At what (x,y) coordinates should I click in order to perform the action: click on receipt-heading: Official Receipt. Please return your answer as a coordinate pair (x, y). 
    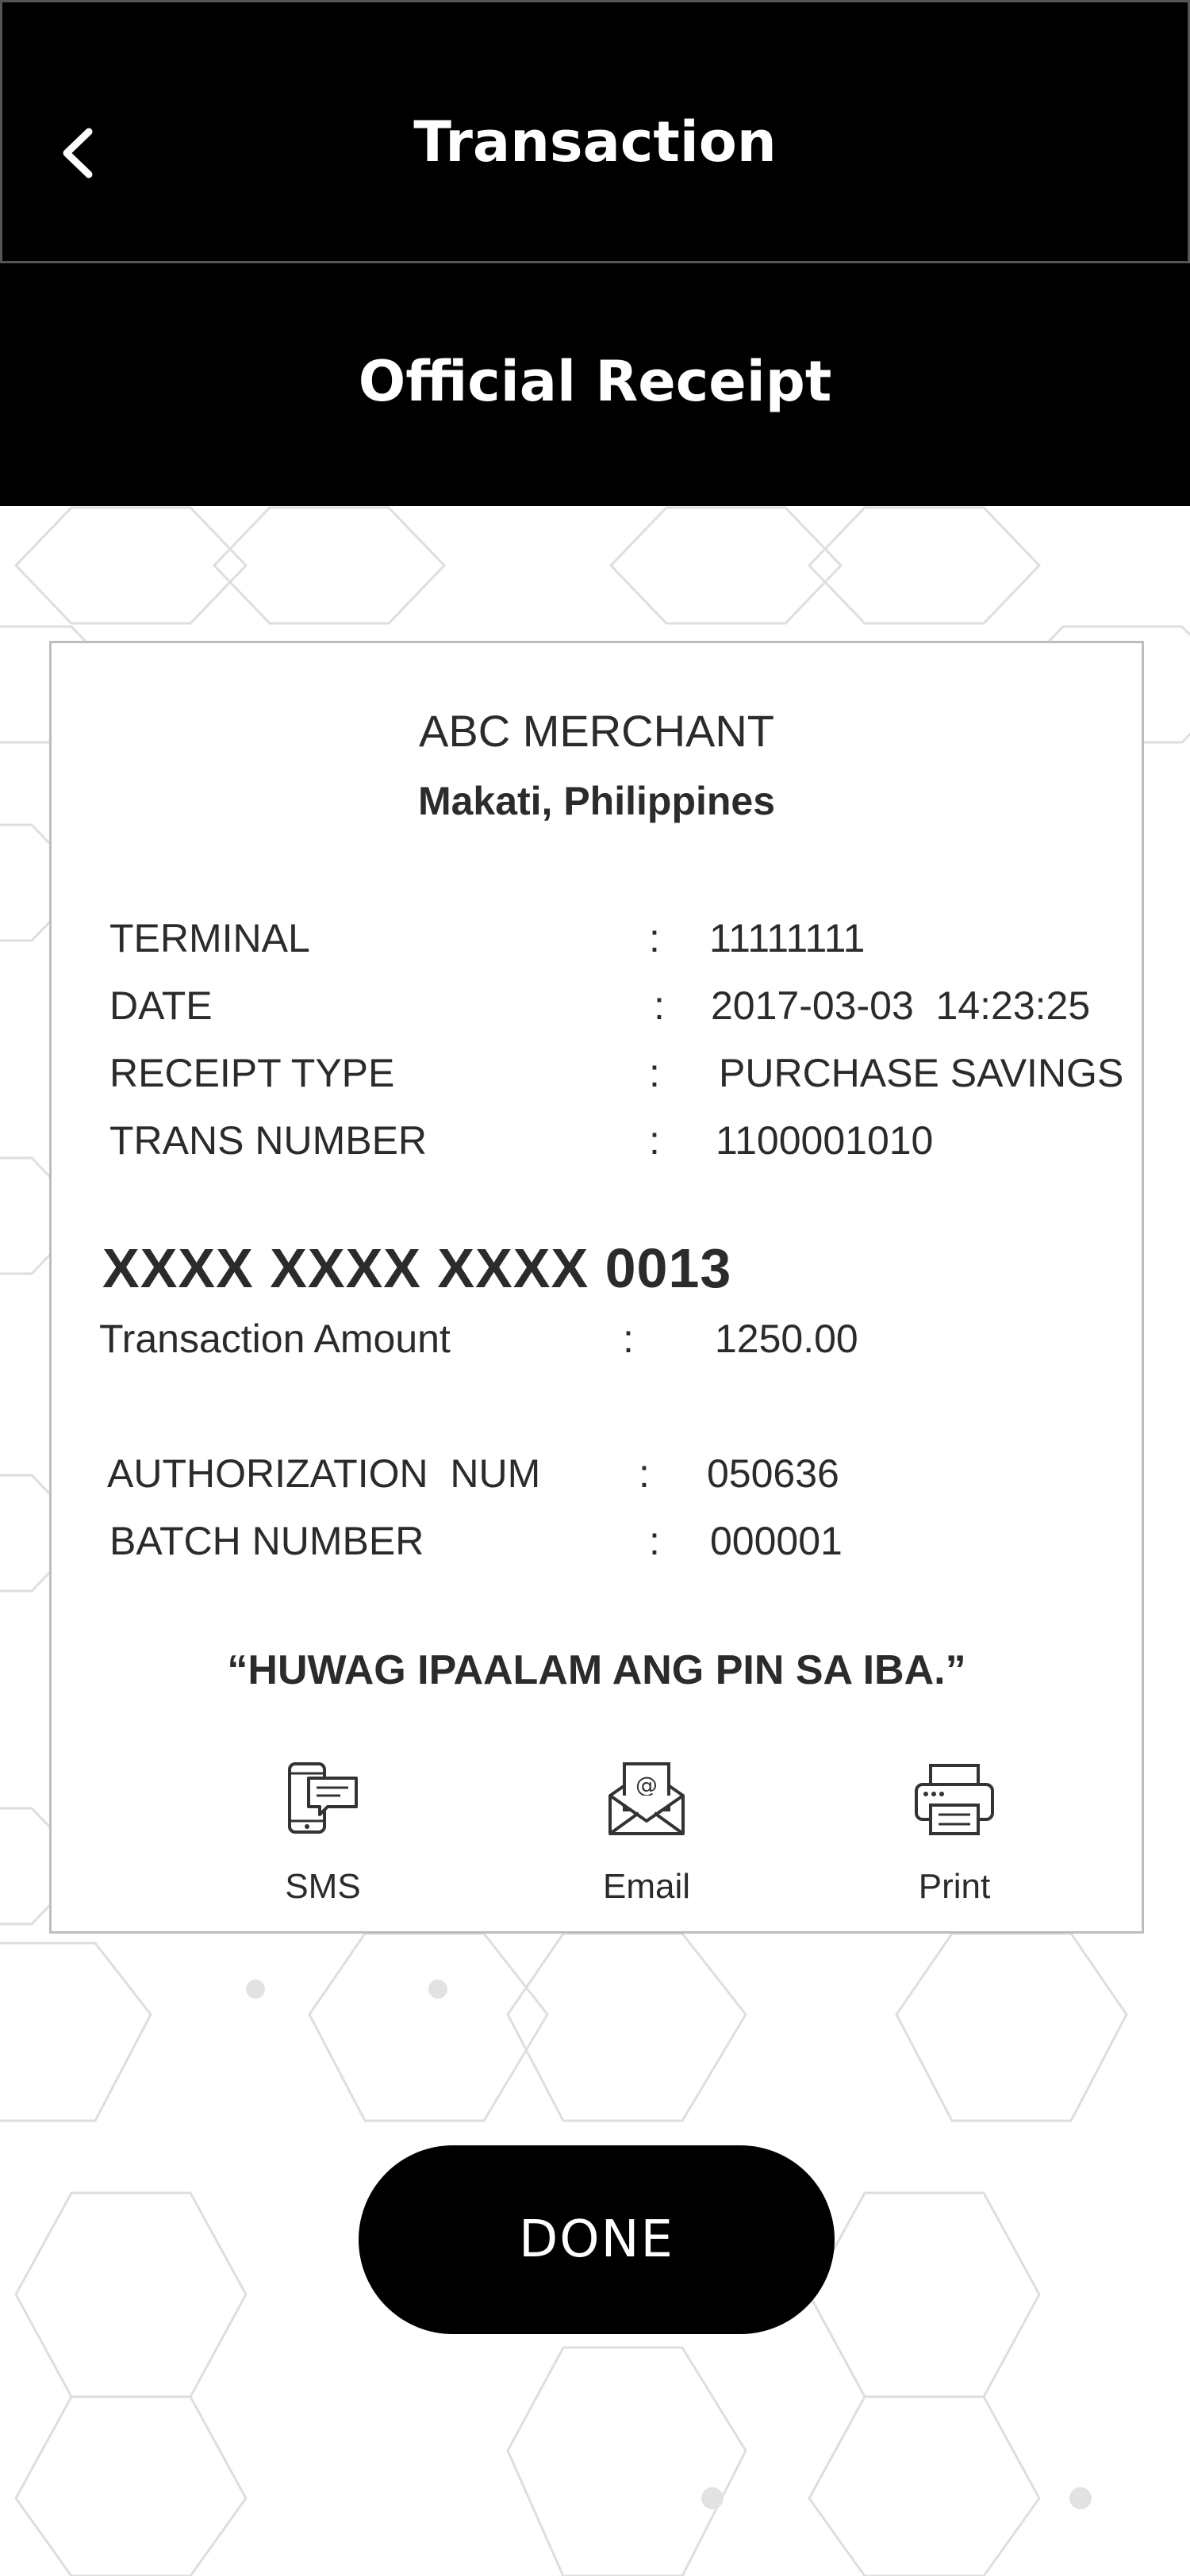
    Looking at the image, I should click on (595, 382).